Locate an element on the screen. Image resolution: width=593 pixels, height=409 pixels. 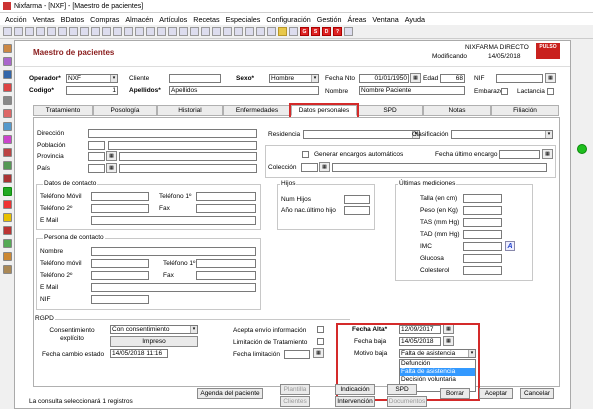
help-red-button: ? is located at coordinates (337, 31).